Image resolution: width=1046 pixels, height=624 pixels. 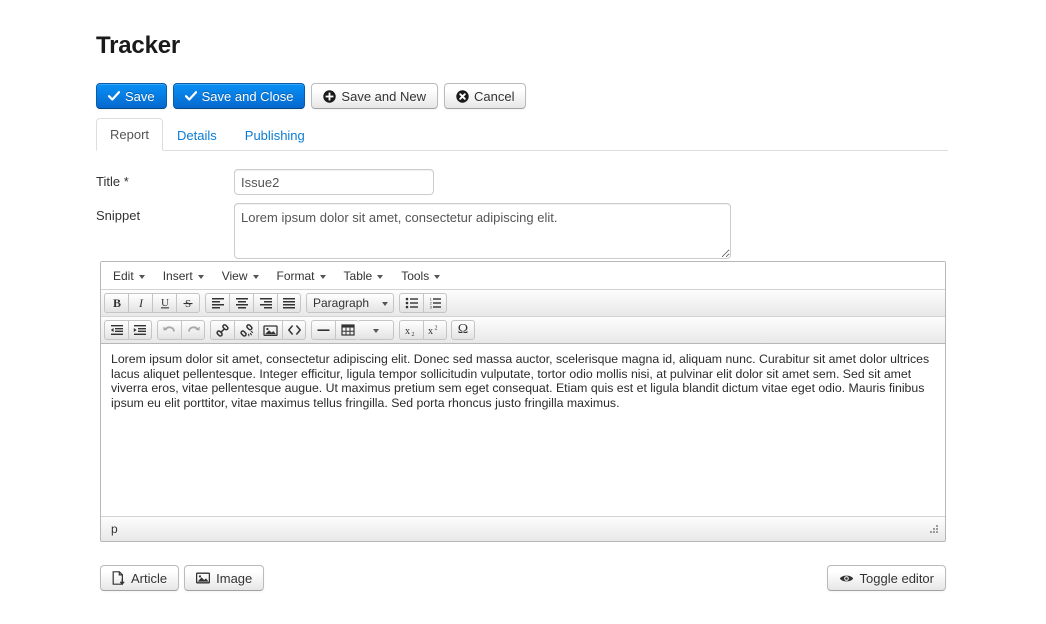 What do you see at coordinates (247, 96) in the screenshot?
I see `save-and-close-button-label: Save and Close` at bounding box center [247, 96].